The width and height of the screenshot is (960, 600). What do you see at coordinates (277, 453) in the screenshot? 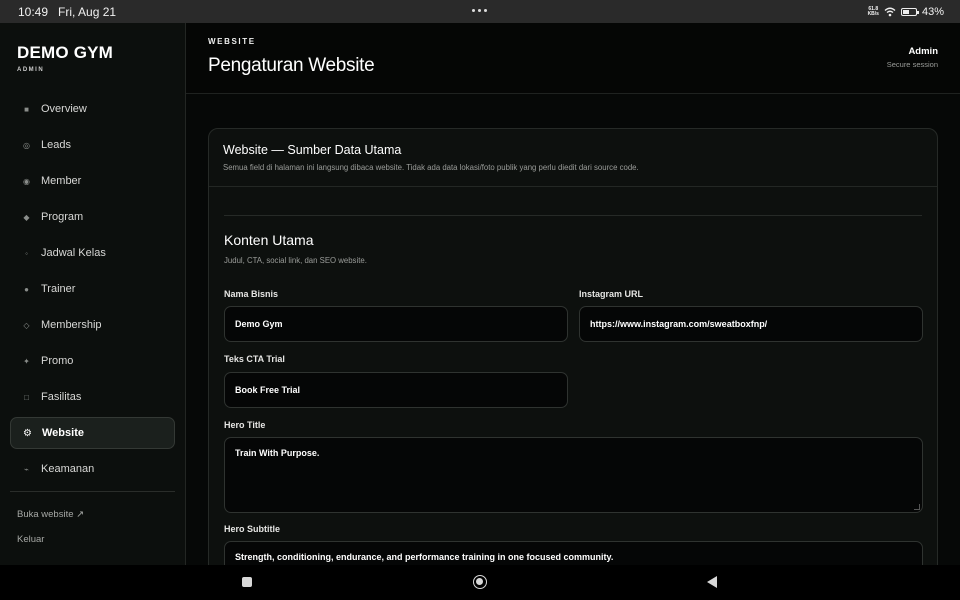
I see `hero-title-value: Train With Purpose.` at bounding box center [277, 453].